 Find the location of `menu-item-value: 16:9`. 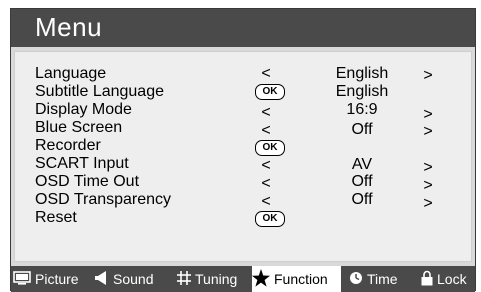

menu-item-value: 16:9 is located at coordinates (362, 109).